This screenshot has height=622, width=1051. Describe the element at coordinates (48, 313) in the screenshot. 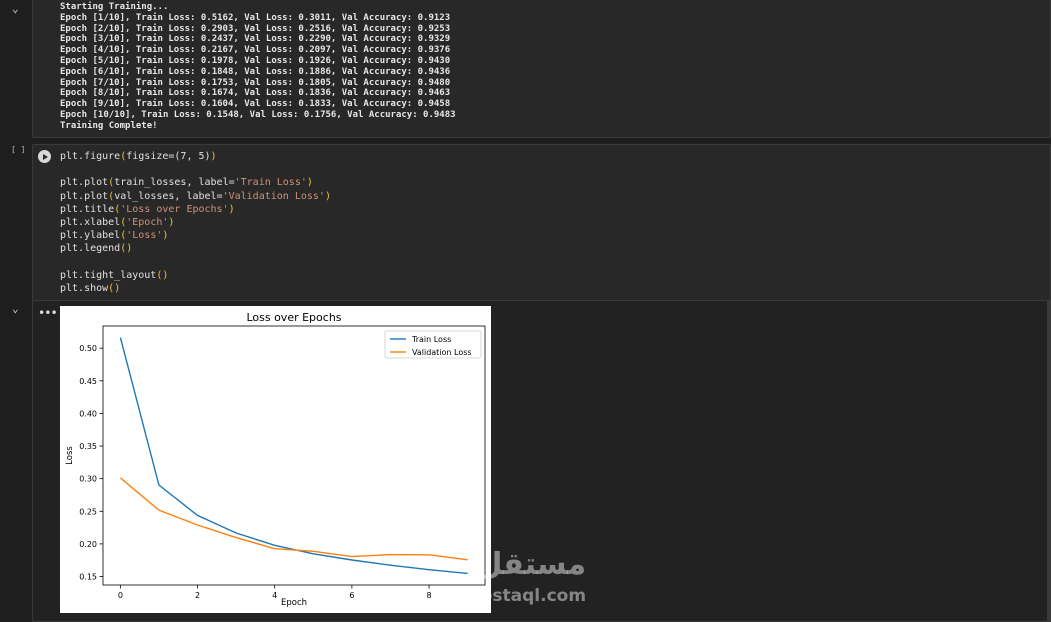

I see `output-menu-icon: •••` at that location.